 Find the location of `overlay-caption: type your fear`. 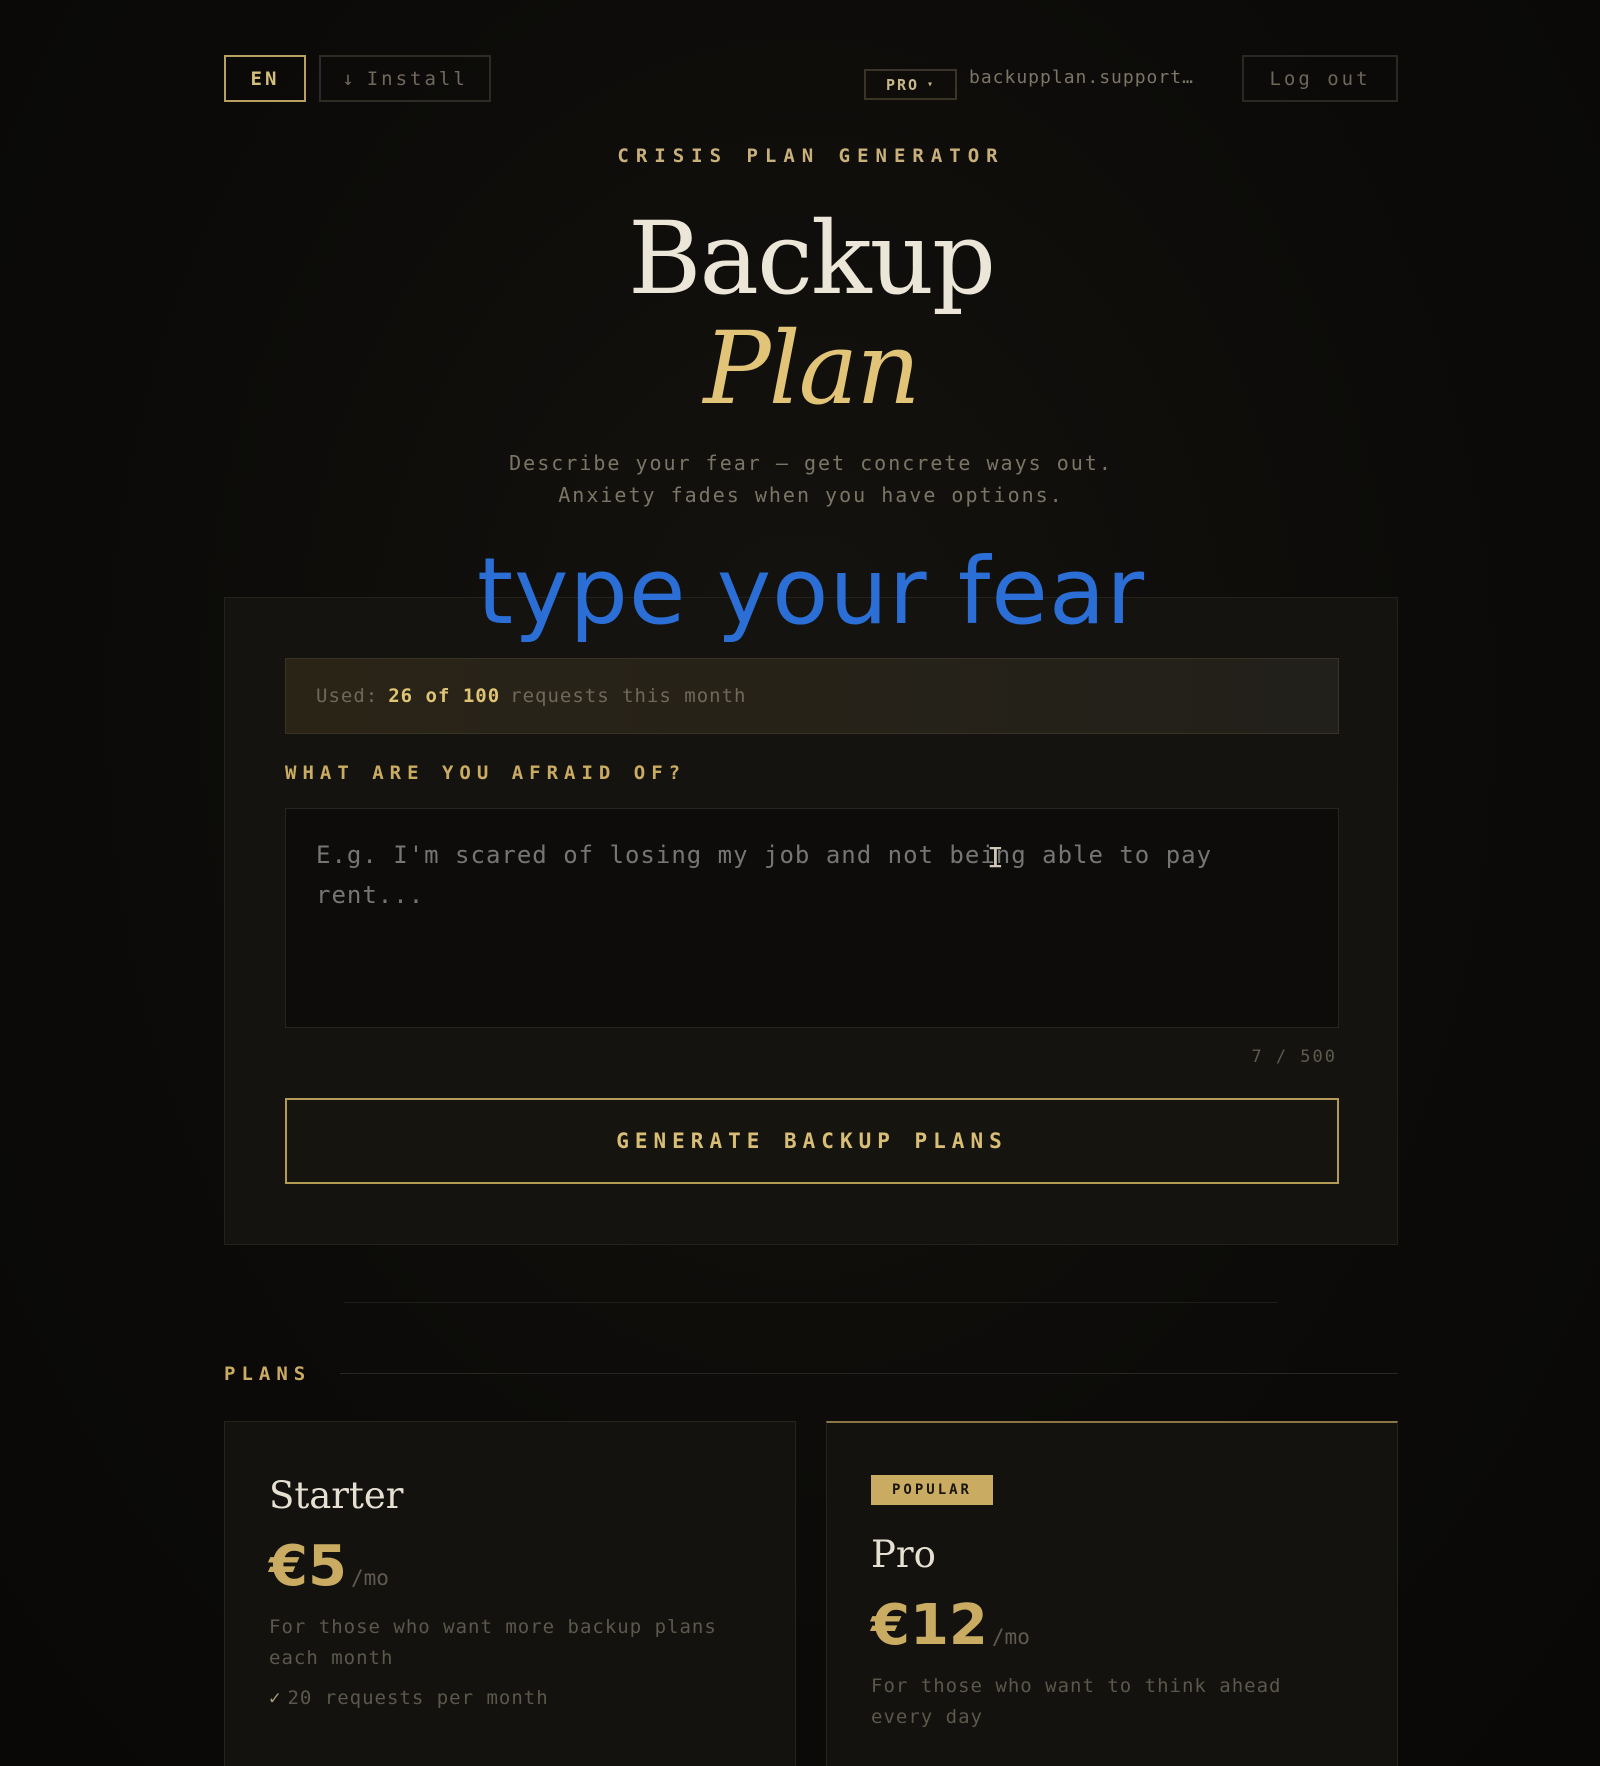

overlay-caption: type your fear is located at coordinates (811, 591).